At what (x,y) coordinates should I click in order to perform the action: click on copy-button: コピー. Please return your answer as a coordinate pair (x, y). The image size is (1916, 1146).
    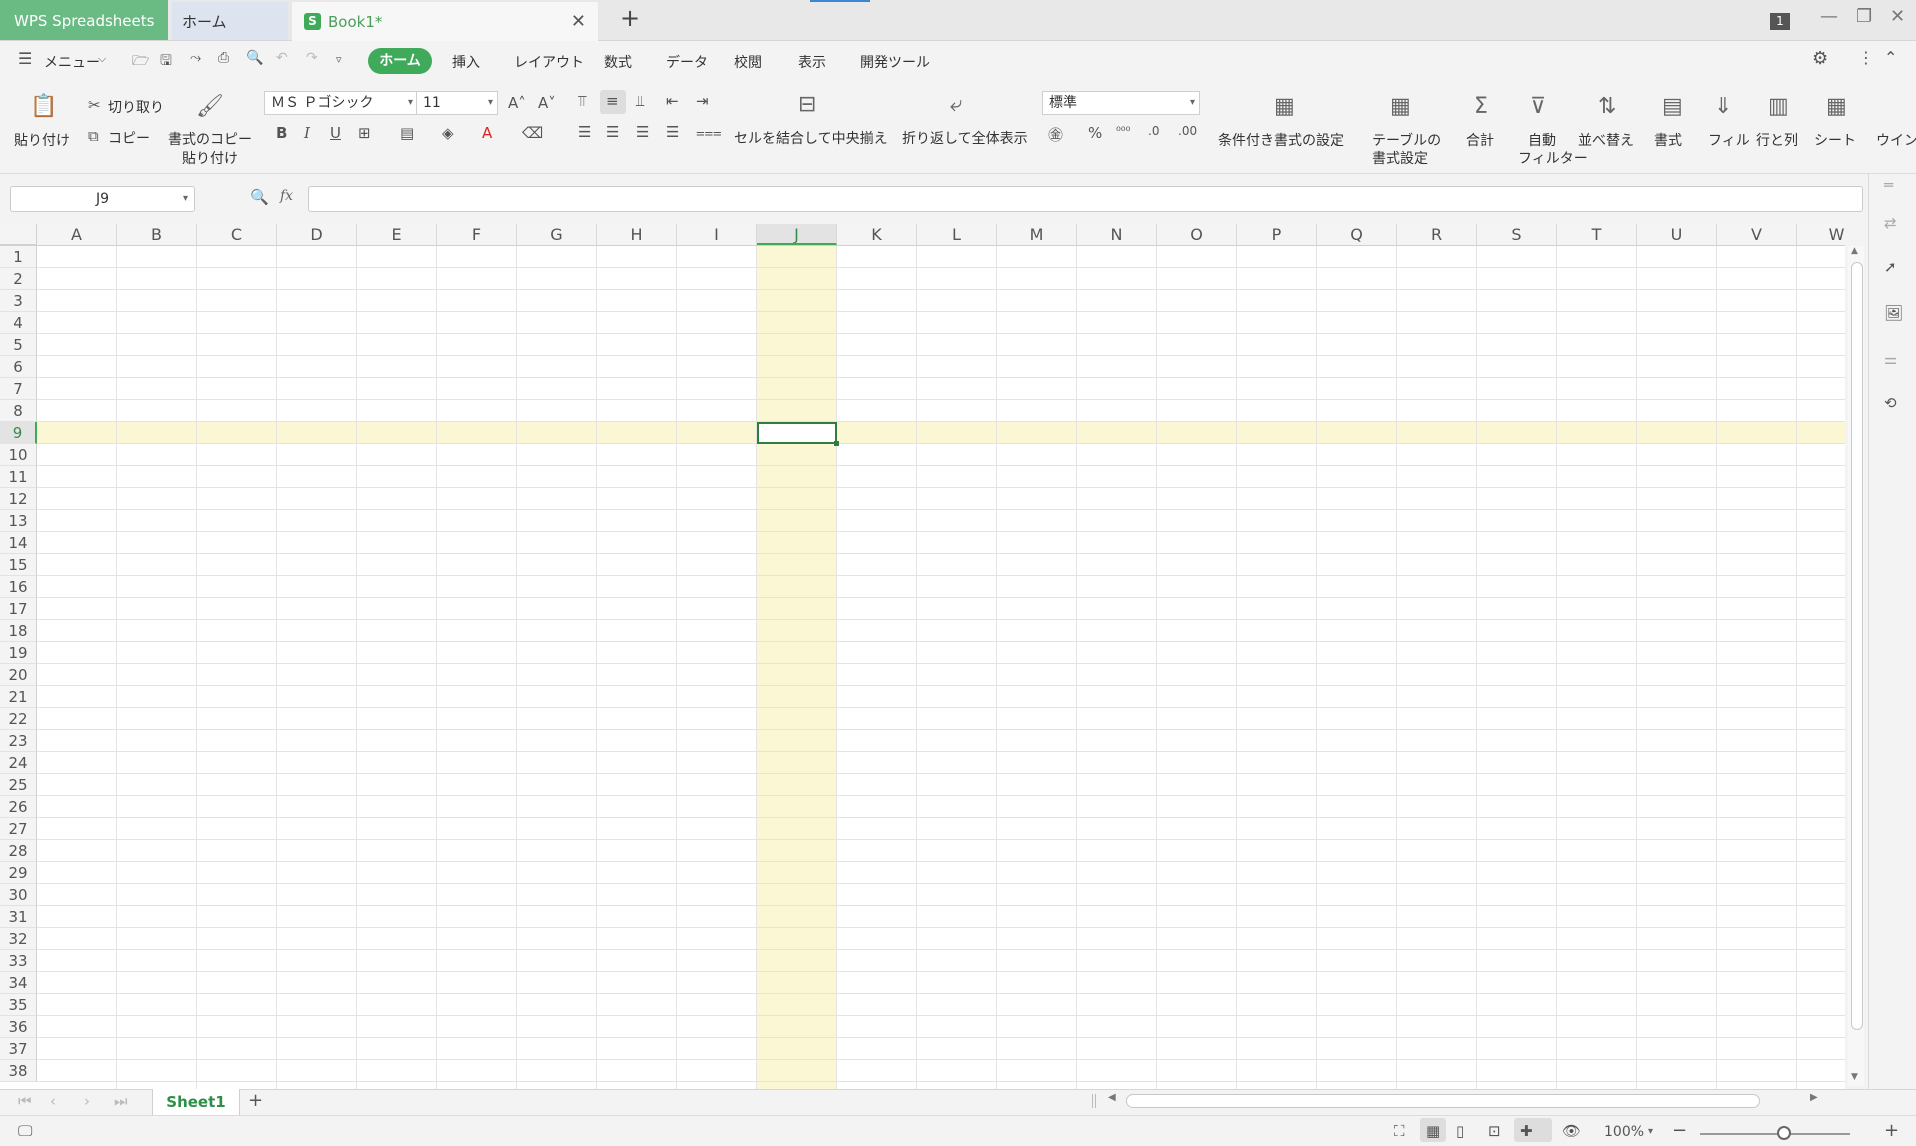
    Looking at the image, I should click on (129, 138).